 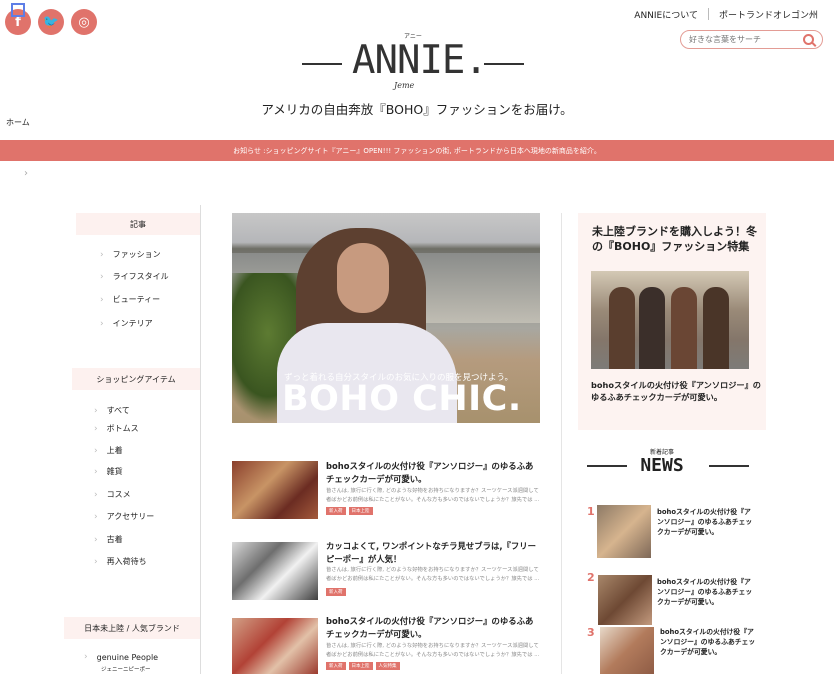 I want to click on sidebar-item-beauty: › ビューティー, so click(x=130, y=299).